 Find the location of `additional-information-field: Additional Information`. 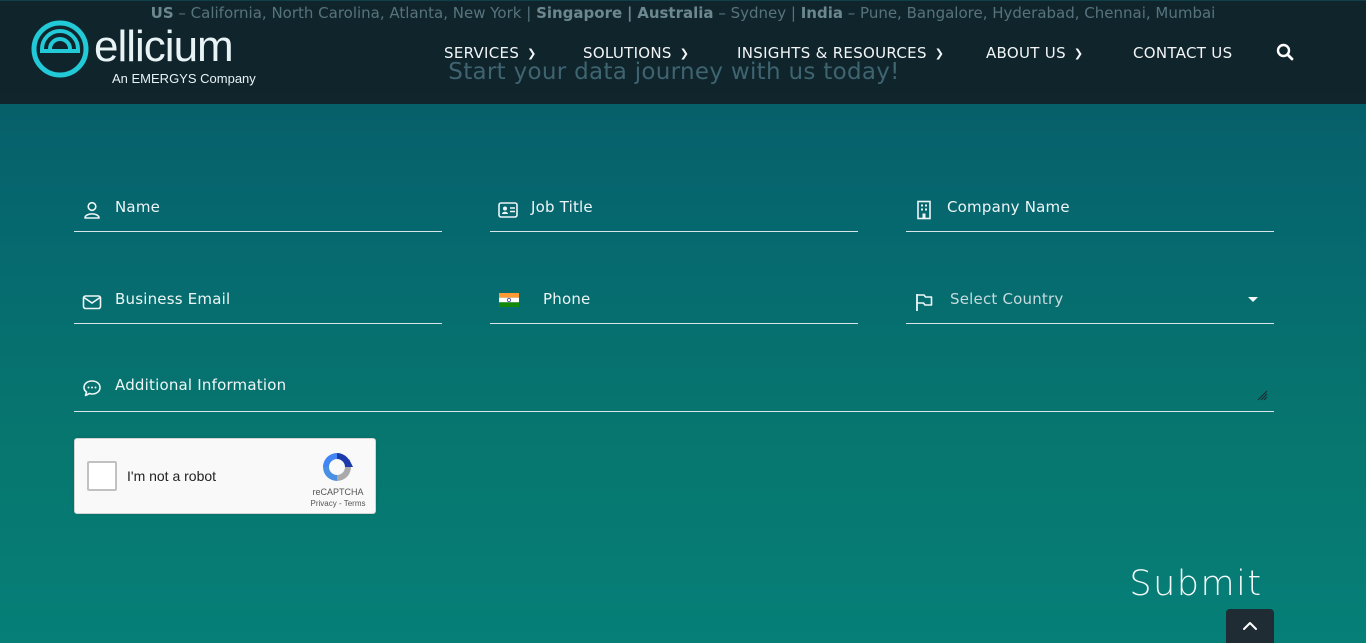

additional-information-field: Additional Information is located at coordinates (674, 389).